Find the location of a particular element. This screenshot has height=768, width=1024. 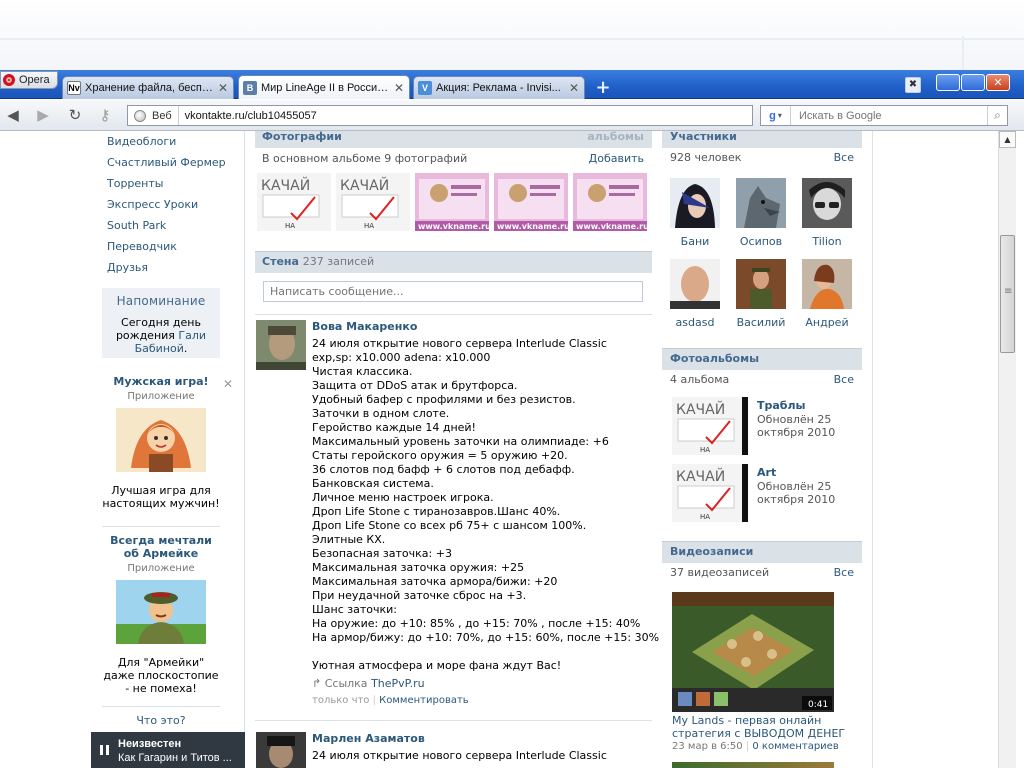

tab-lineage: B Мир LineAge II в России... ✕ is located at coordinates (324, 87).